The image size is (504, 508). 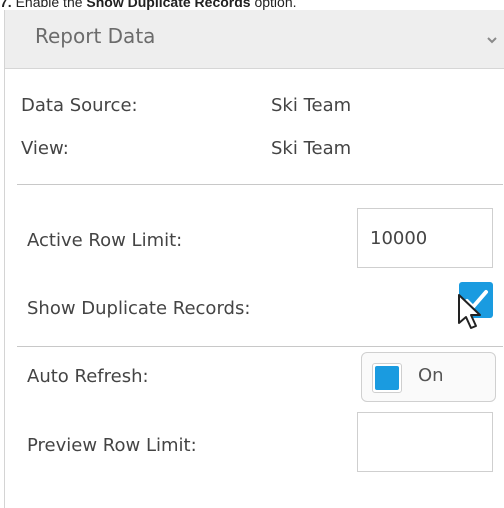 What do you see at coordinates (88, 376) in the screenshot?
I see `auto-refresh-label: Auto Refresh:` at bounding box center [88, 376].